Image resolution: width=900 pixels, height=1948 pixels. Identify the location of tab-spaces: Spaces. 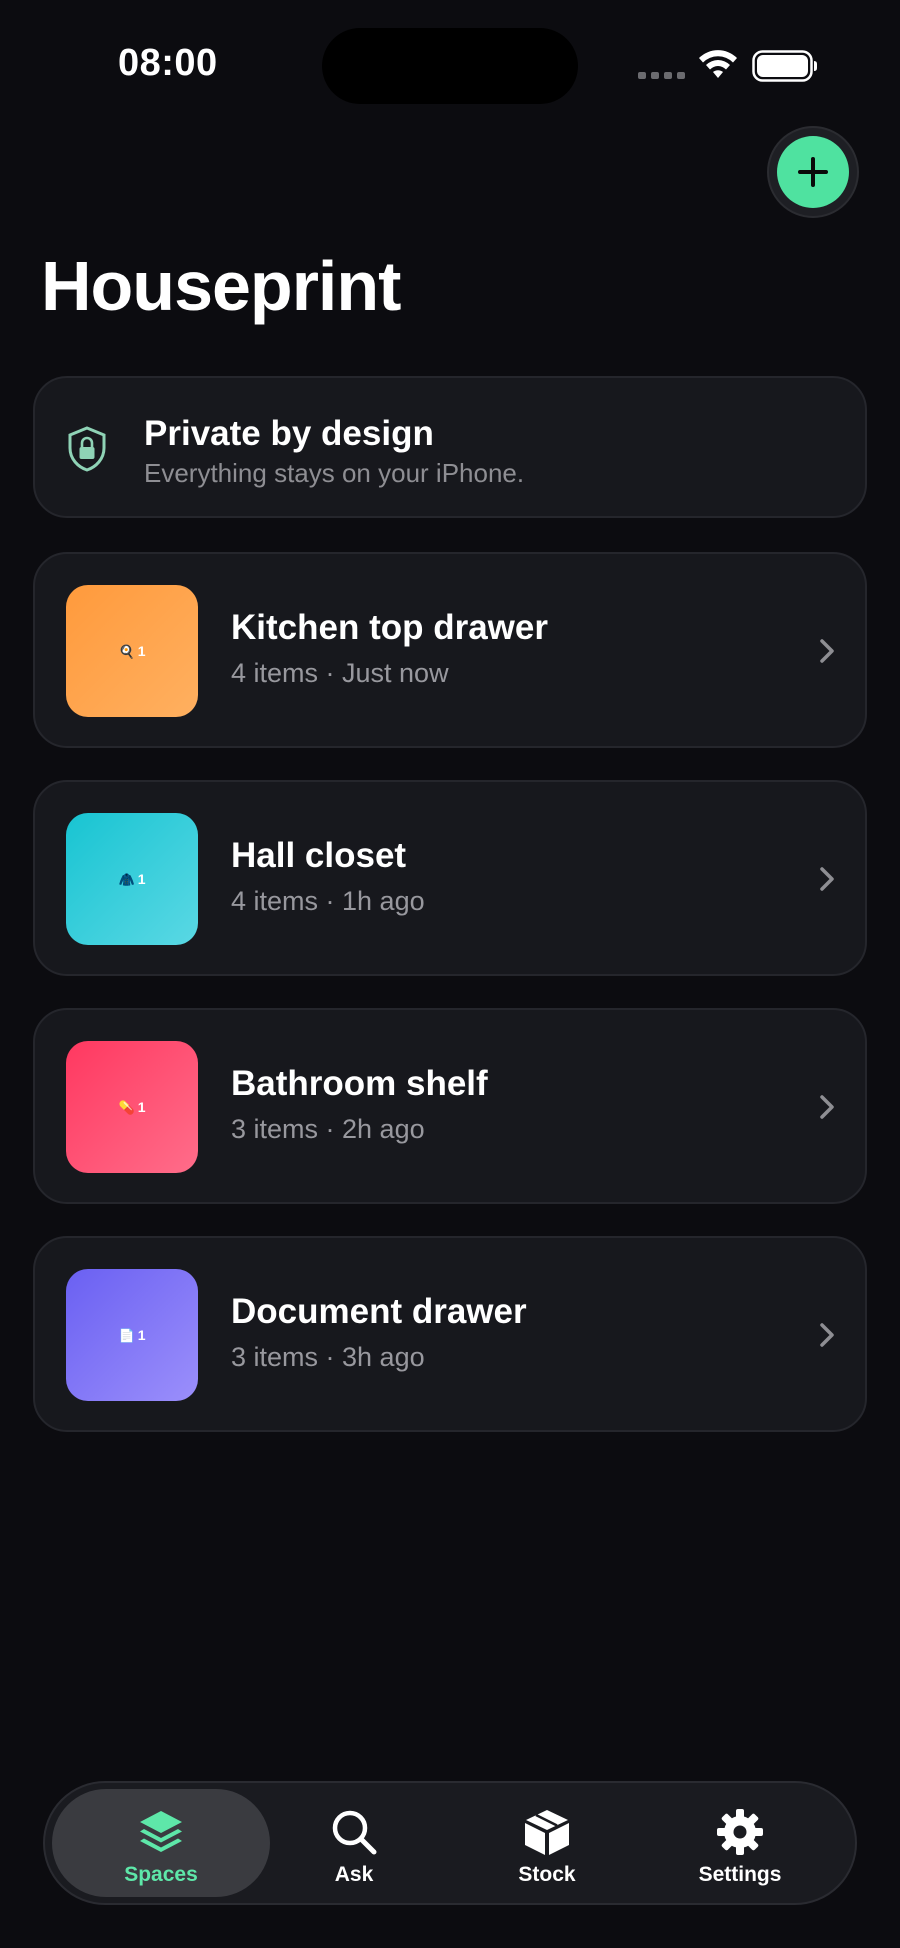
(161, 1843).